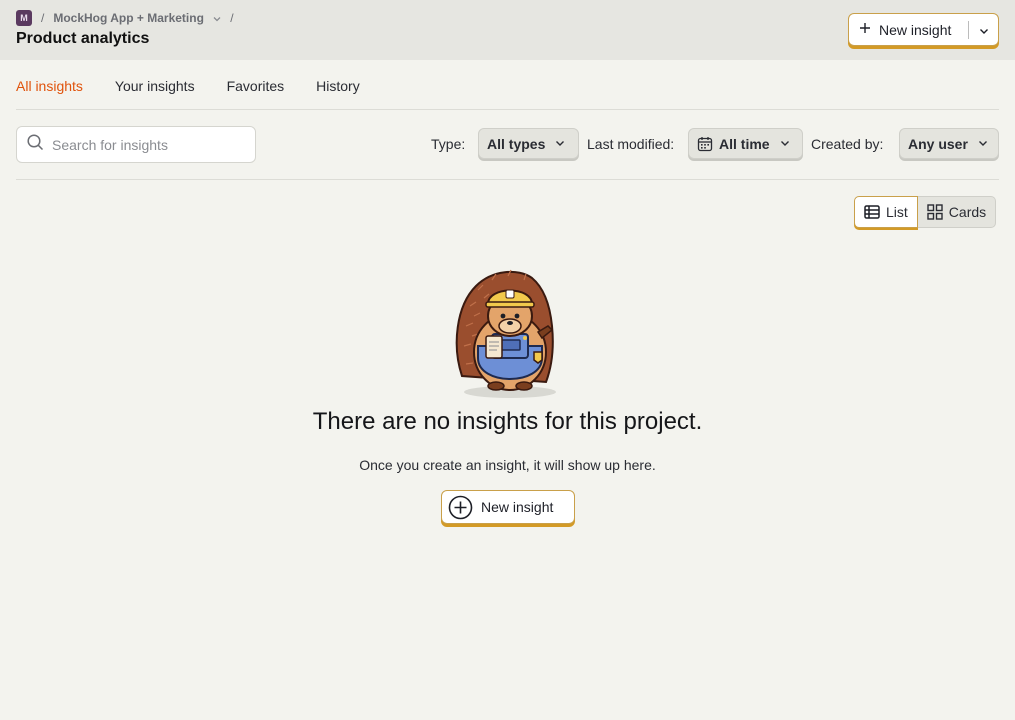 The image size is (1015, 720). I want to click on search-box, so click(136, 144).